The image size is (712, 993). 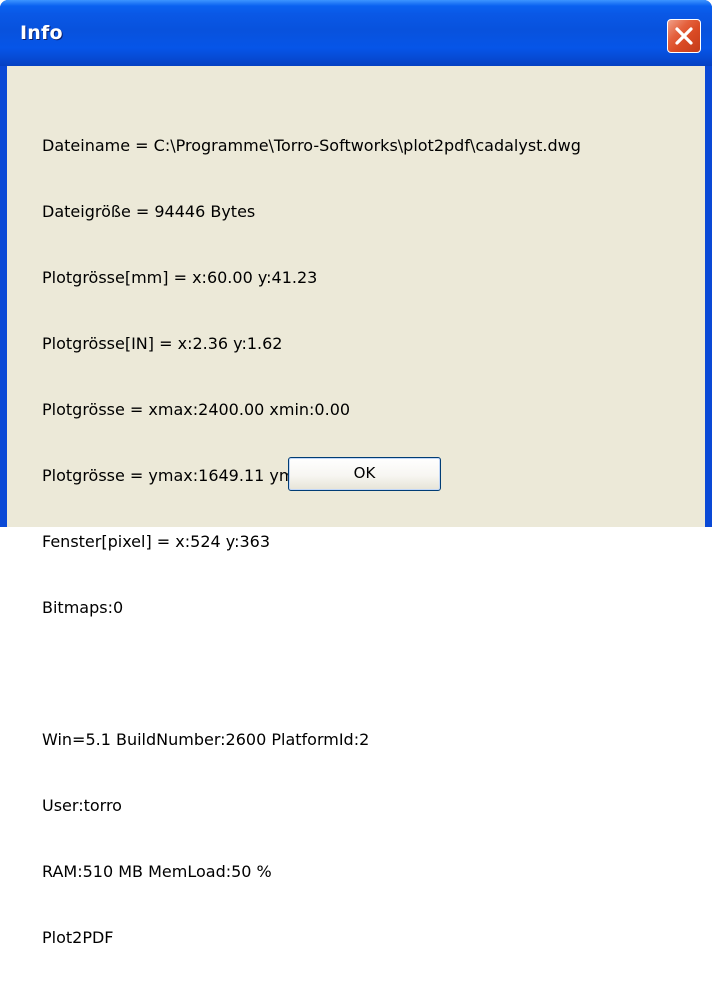 I want to click on info-line-filesize: Dateigröße = 94446 Bytes, so click(x=149, y=211).